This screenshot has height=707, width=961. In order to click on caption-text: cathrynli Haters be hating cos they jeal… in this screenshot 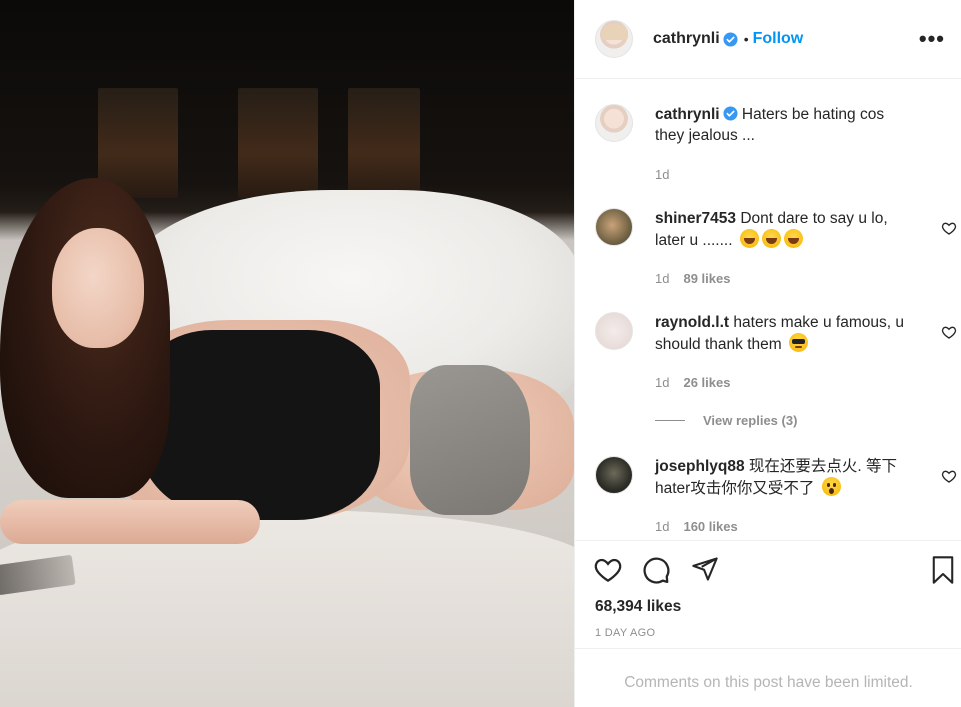, I will do `click(784, 125)`.